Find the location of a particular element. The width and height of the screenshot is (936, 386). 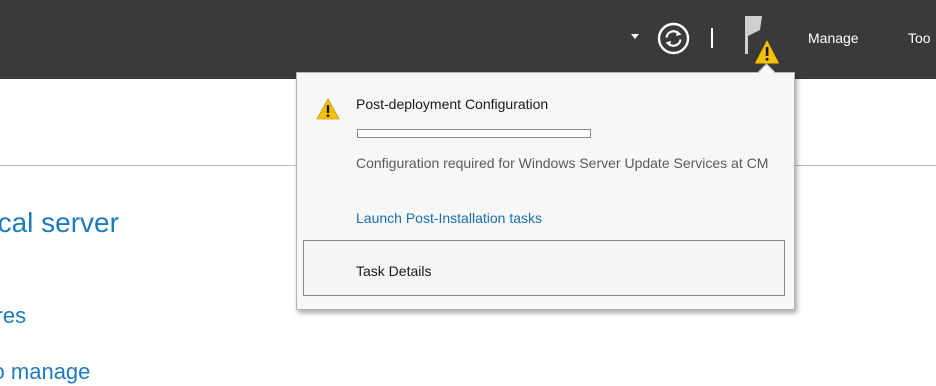

refresh-icon is located at coordinates (673, 38).